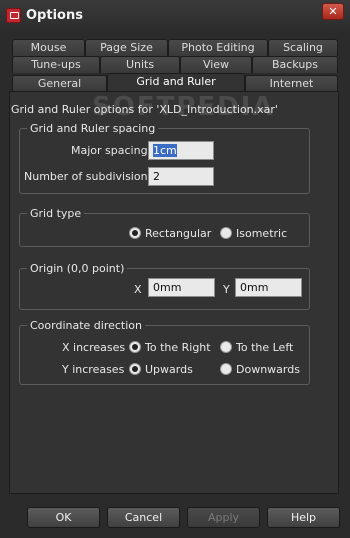  Describe the element at coordinates (93, 369) in the screenshot. I see `y-increases-label: Y increases` at that location.